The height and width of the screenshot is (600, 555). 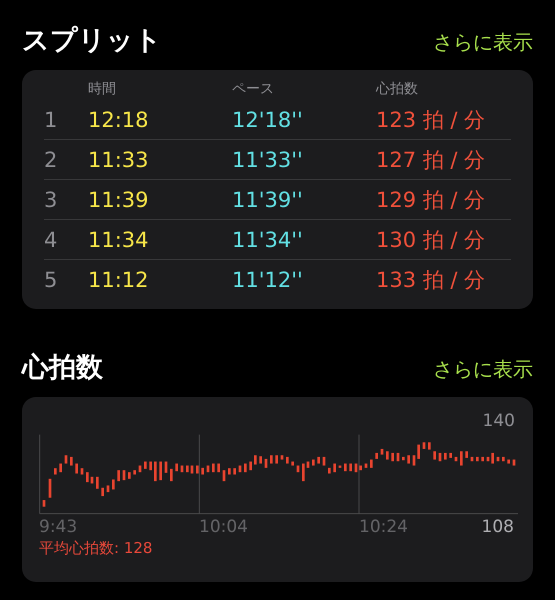 What do you see at coordinates (397, 89) in the screenshot?
I see `column-header: 心拍数` at bounding box center [397, 89].